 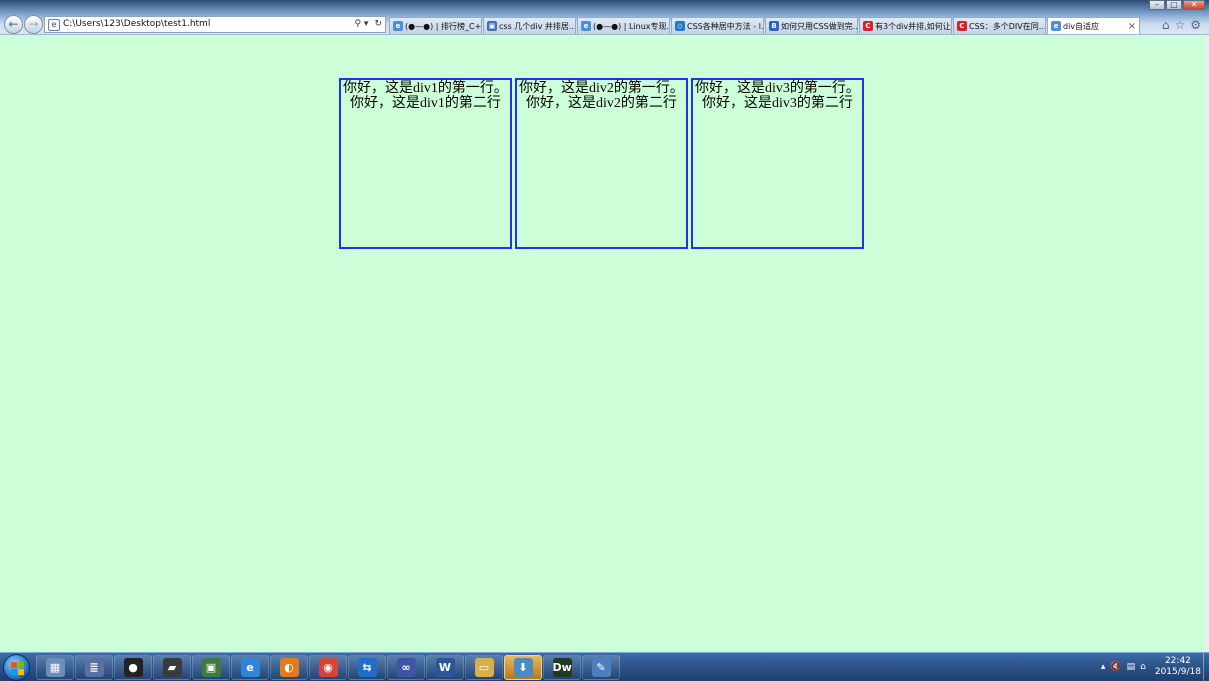 I want to click on address-url: C:\Users\123\Desktop\test1.html, so click(x=207, y=24).